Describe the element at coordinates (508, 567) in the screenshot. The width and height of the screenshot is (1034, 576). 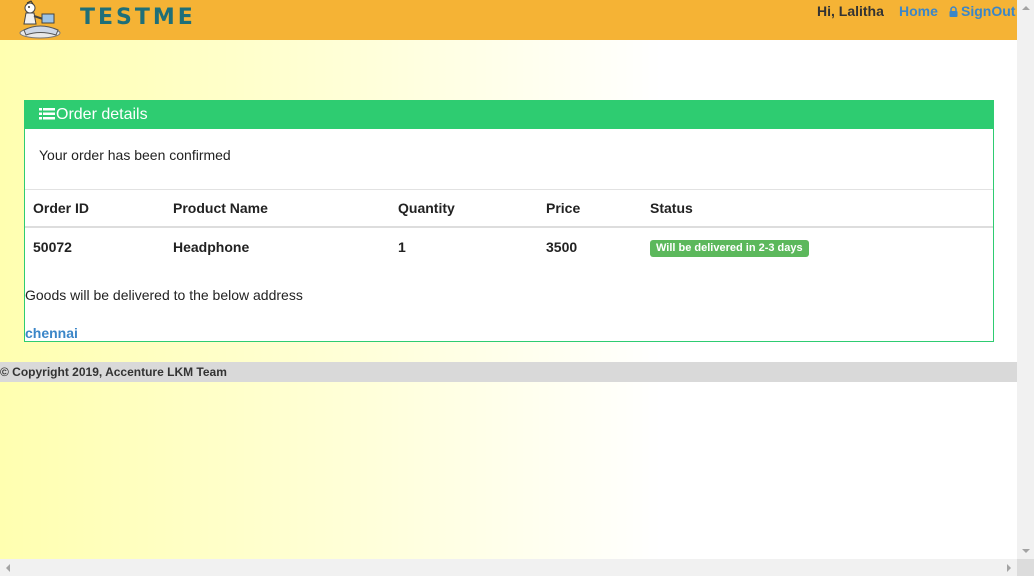
I see `horizontal-scrollbar` at that location.